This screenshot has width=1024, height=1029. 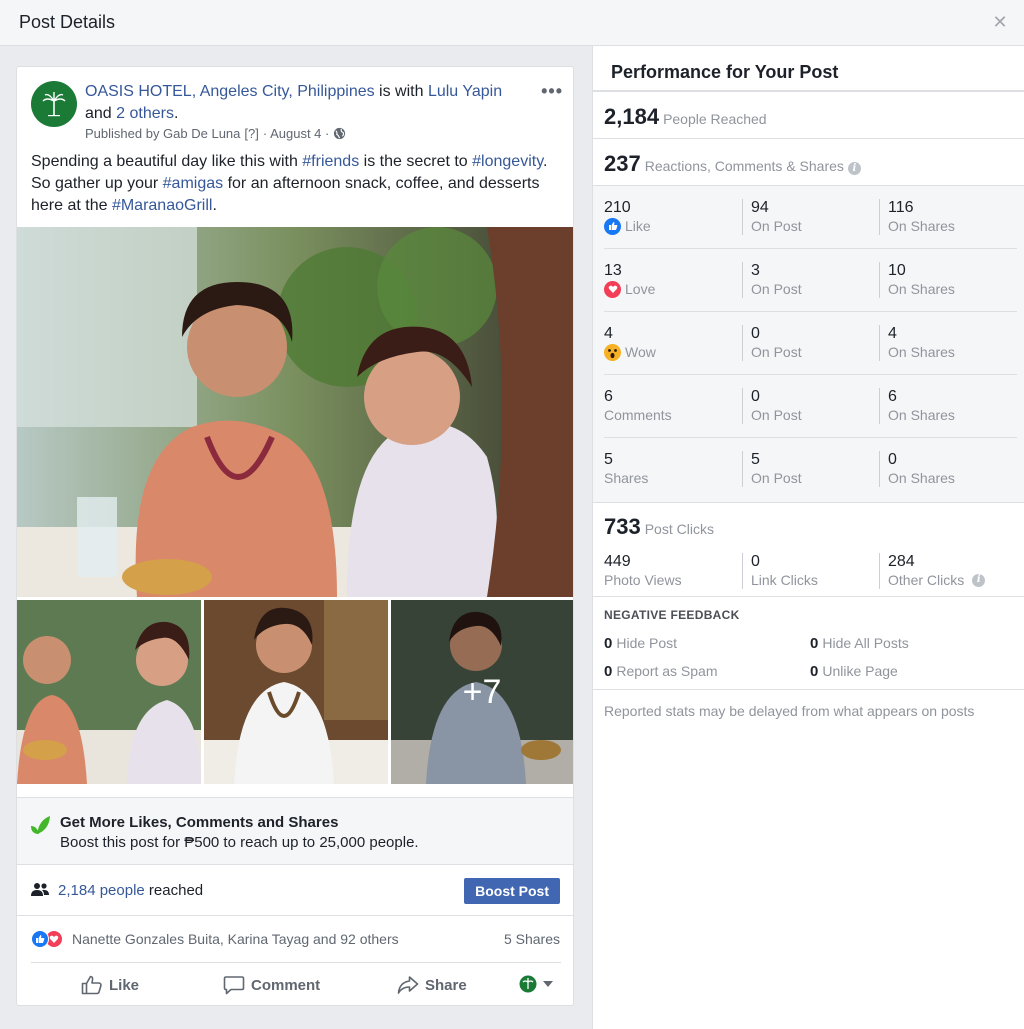 What do you see at coordinates (629, 280) in the screenshot?
I see `love-total: 13 Love` at bounding box center [629, 280].